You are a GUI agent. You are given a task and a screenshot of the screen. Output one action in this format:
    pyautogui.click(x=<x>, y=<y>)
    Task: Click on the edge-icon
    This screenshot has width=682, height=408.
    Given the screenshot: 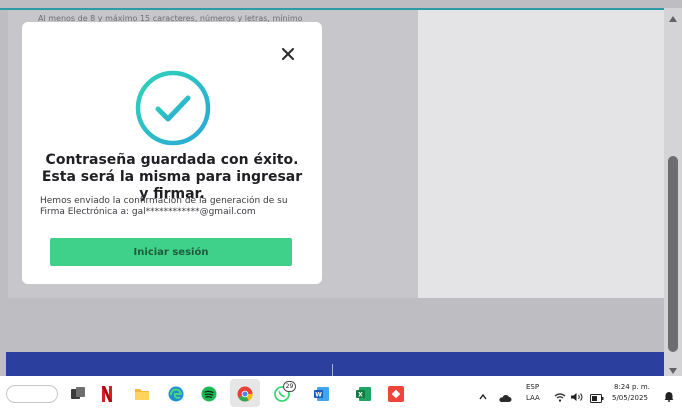 What is the action you would take?
    pyautogui.click(x=176, y=394)
    